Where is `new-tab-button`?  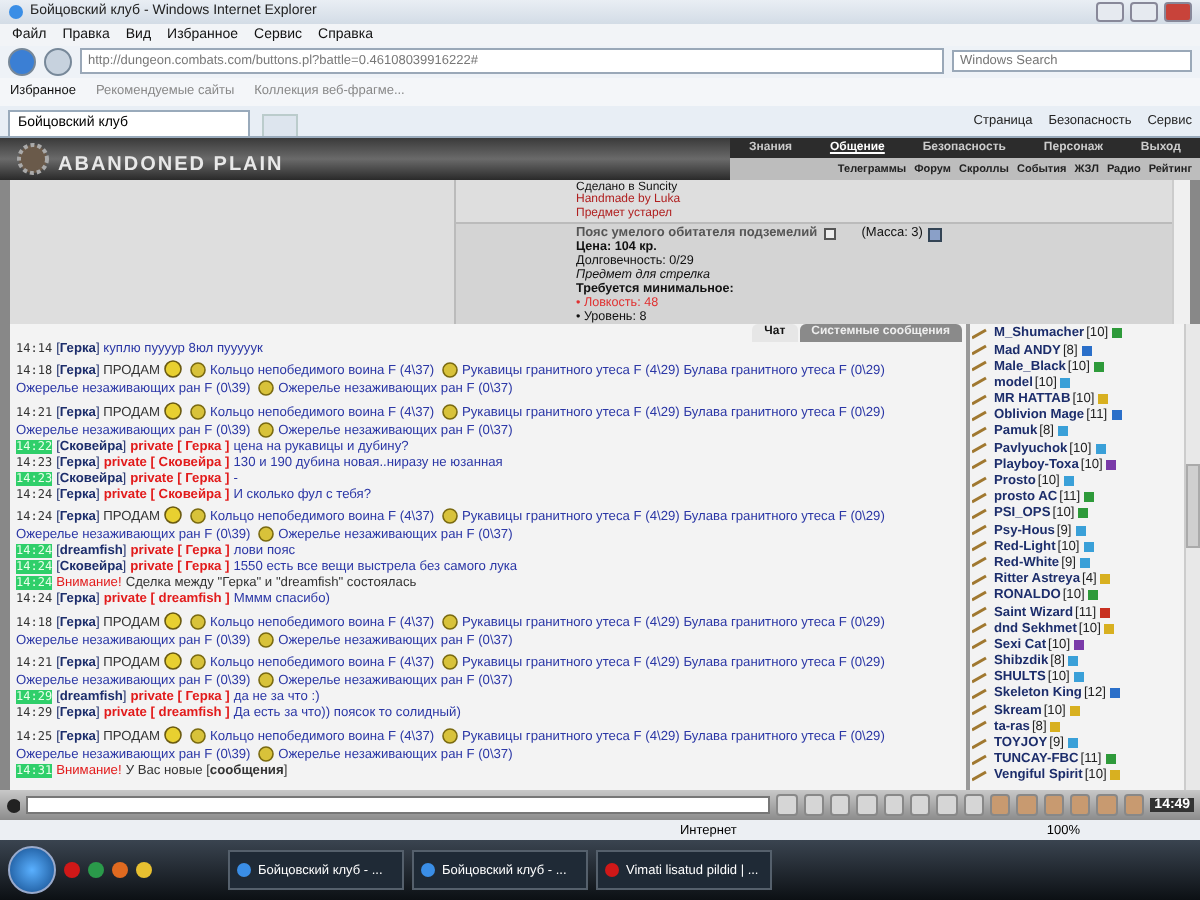
new-tab-button is located at coordinates (280, 124).